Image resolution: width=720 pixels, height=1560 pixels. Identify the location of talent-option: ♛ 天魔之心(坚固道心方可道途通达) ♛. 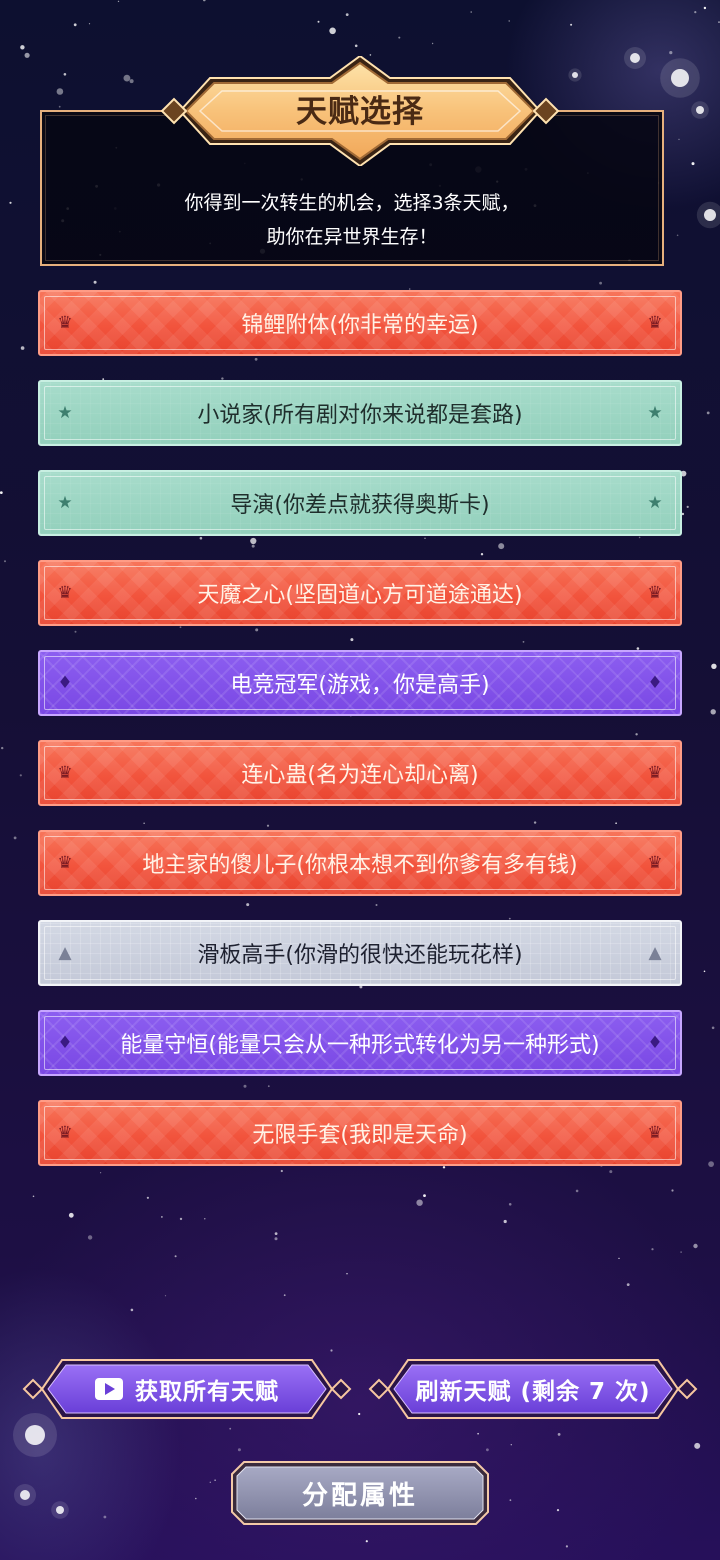
(360, 593).